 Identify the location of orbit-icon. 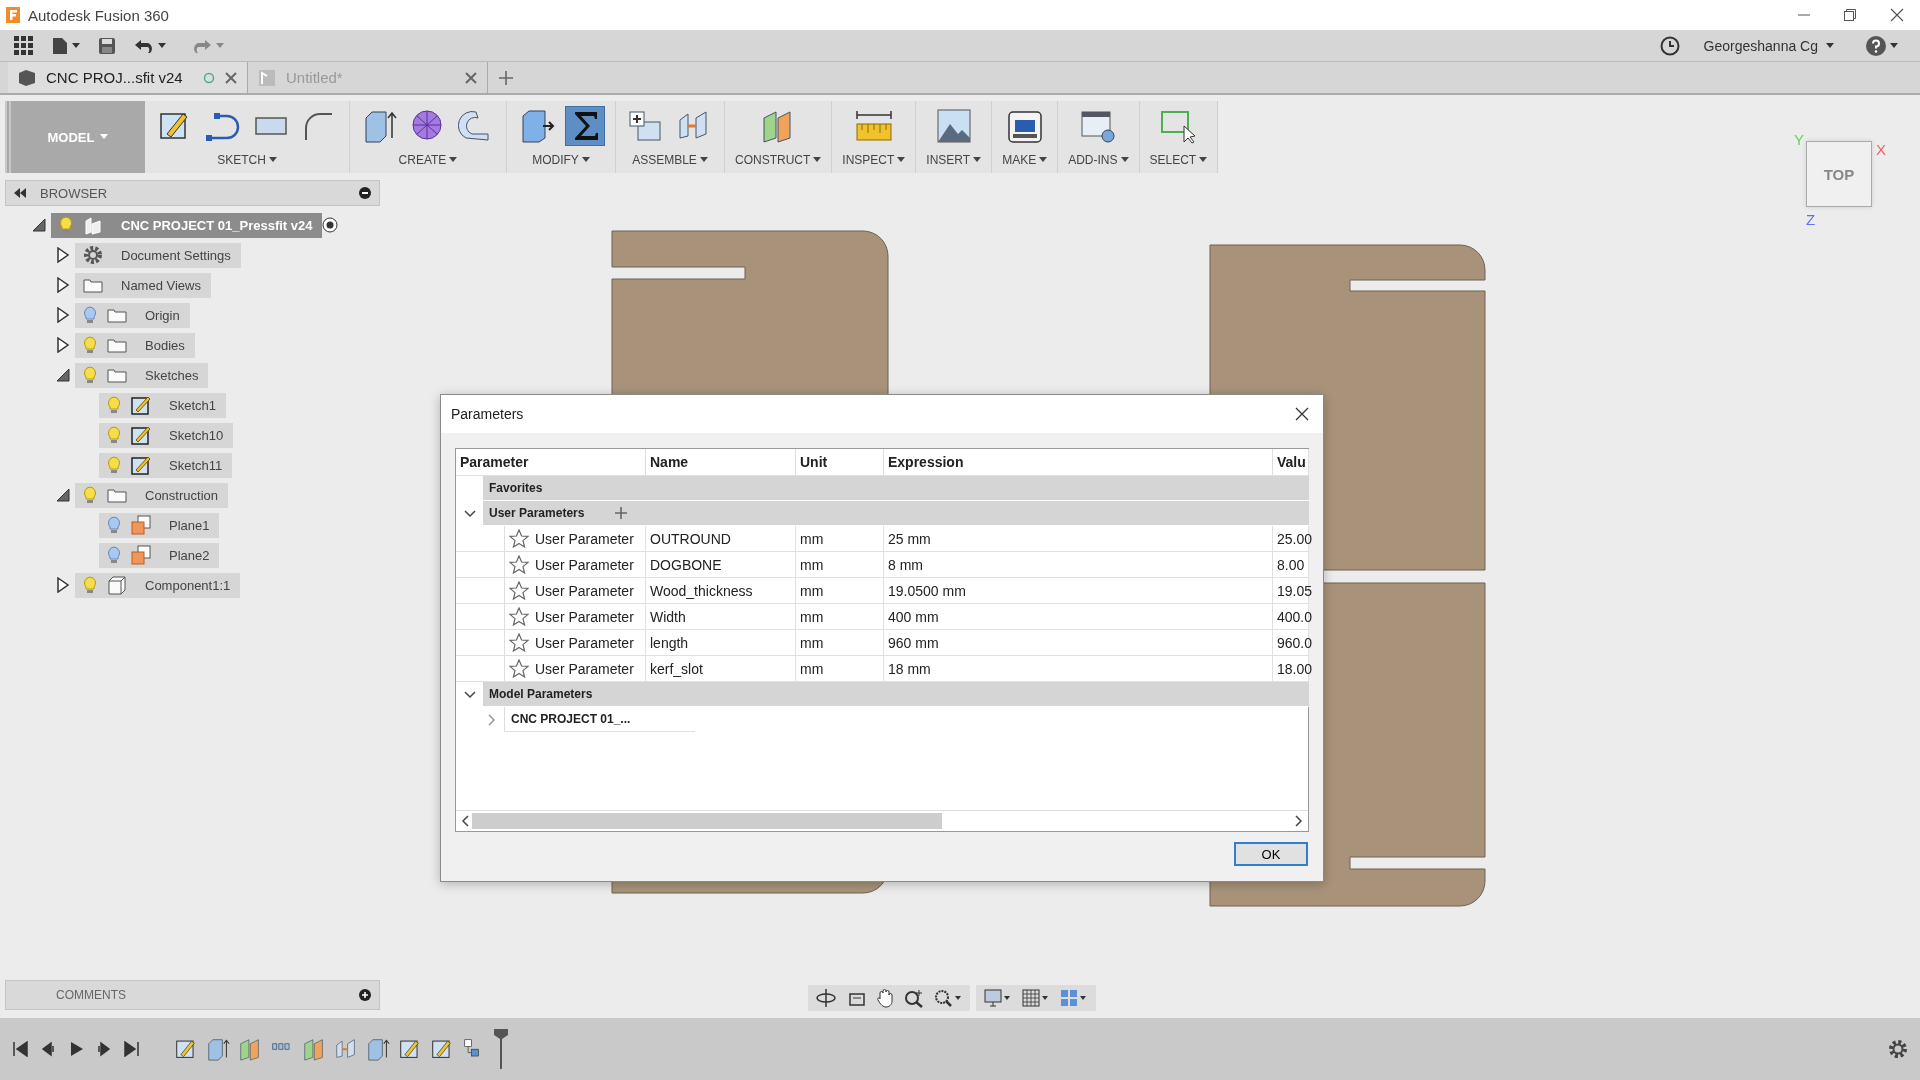
(827, 998).